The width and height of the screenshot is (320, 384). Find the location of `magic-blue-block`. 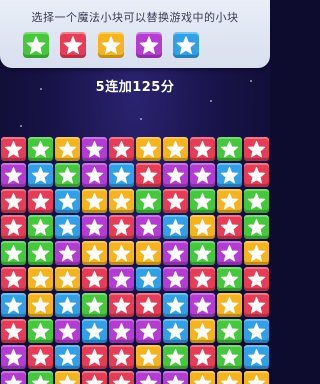

magic-blue-block is located at coordinates (186, 45).